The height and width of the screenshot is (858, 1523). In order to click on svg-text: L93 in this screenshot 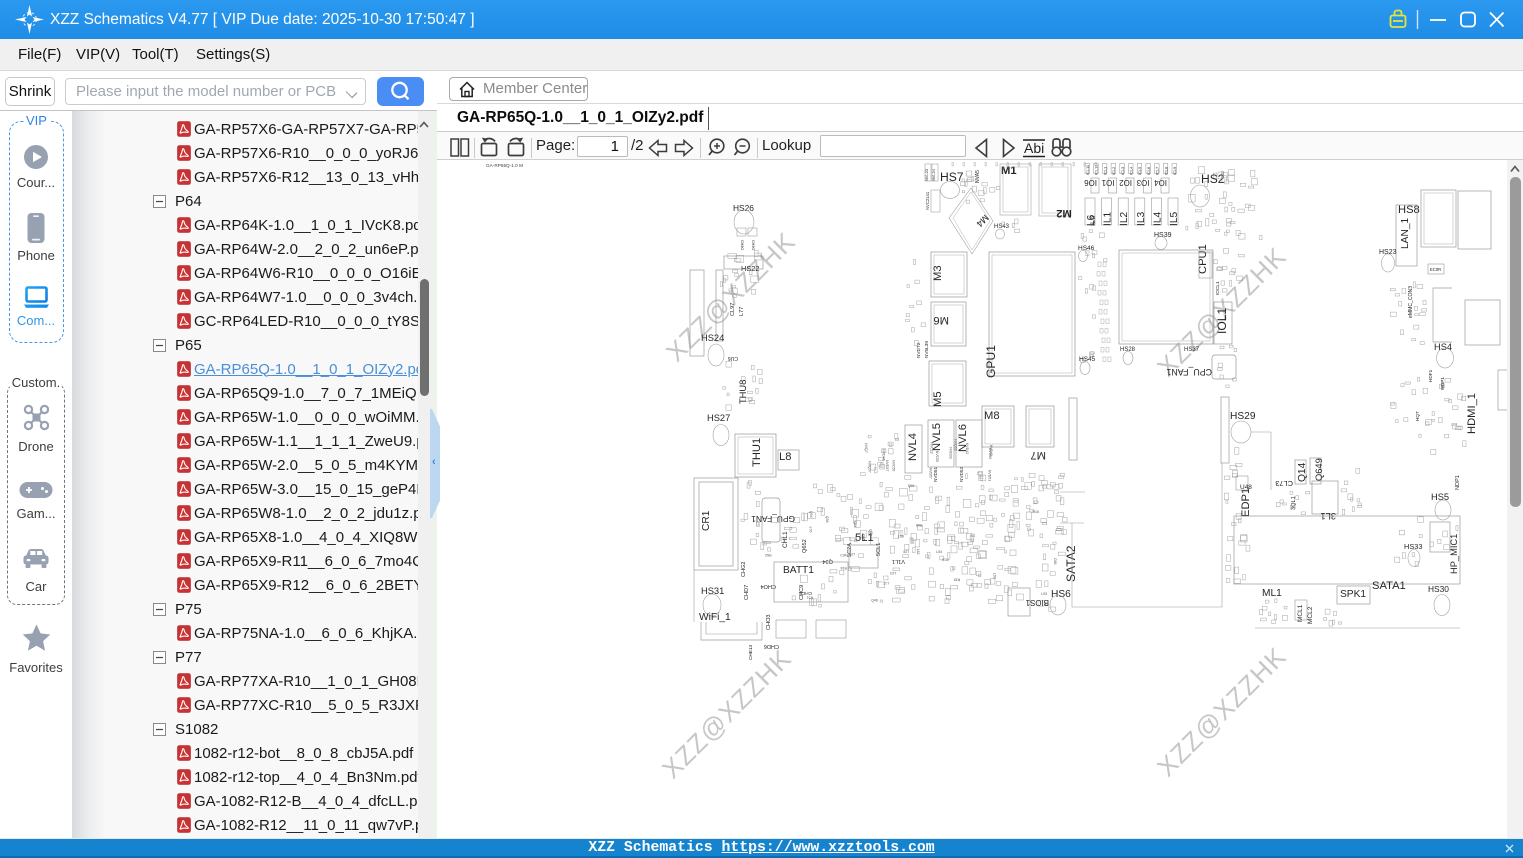, I will do `click(1044, 594)`.